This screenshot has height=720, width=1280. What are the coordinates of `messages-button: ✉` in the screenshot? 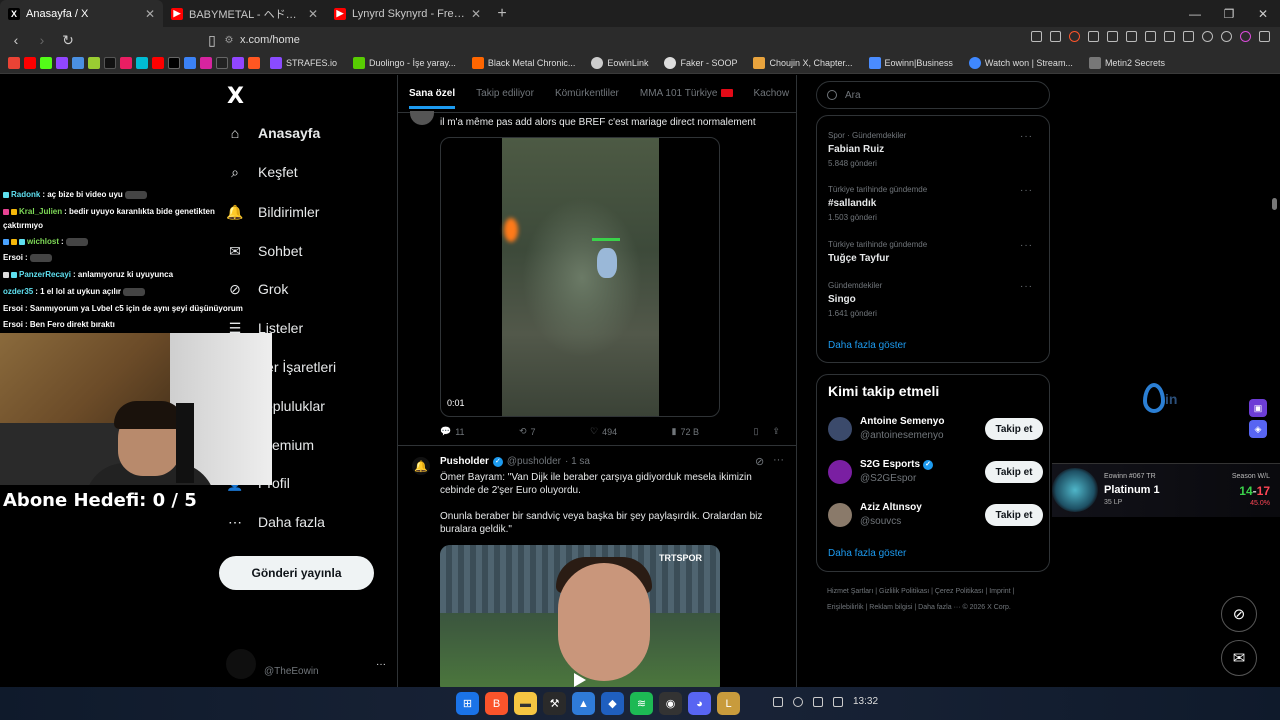 It's located at (1239, 658).